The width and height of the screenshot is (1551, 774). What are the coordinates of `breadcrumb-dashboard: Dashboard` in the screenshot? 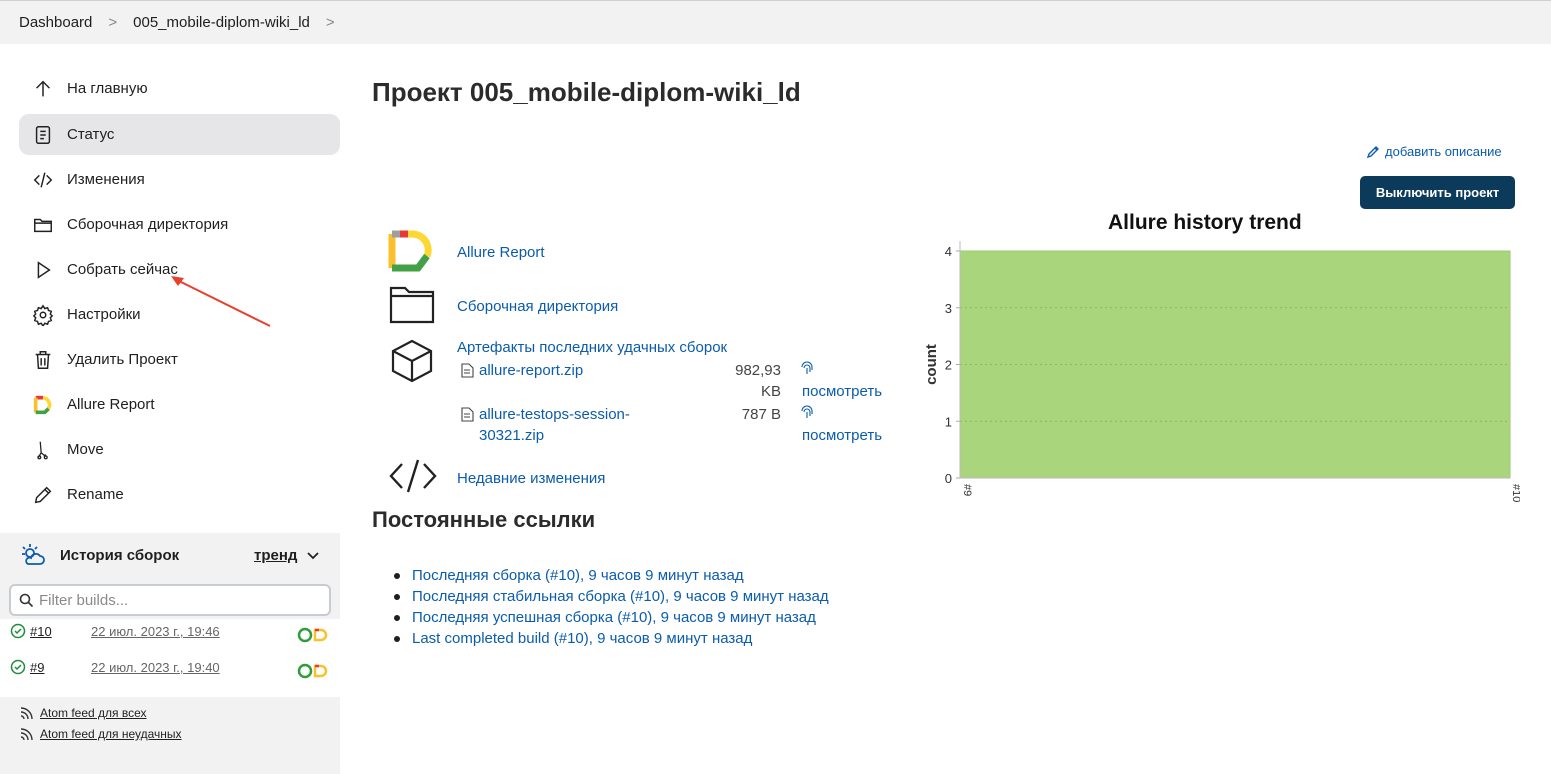 It's located at (55, 22).